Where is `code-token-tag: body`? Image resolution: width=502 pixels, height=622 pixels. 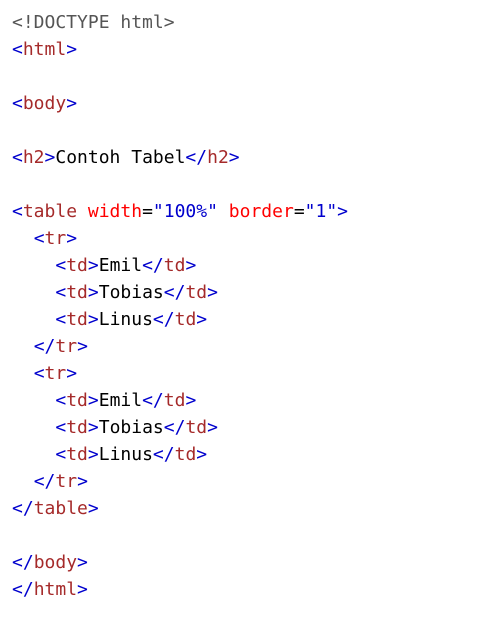
code-token-tag: body is located at coordinates (55, 562).